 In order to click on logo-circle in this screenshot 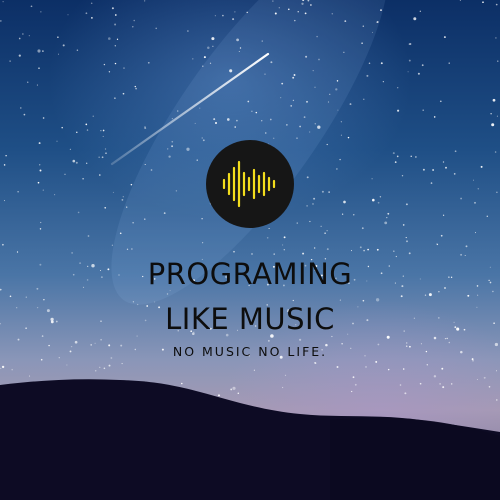, I will do `click(250, 184)`.